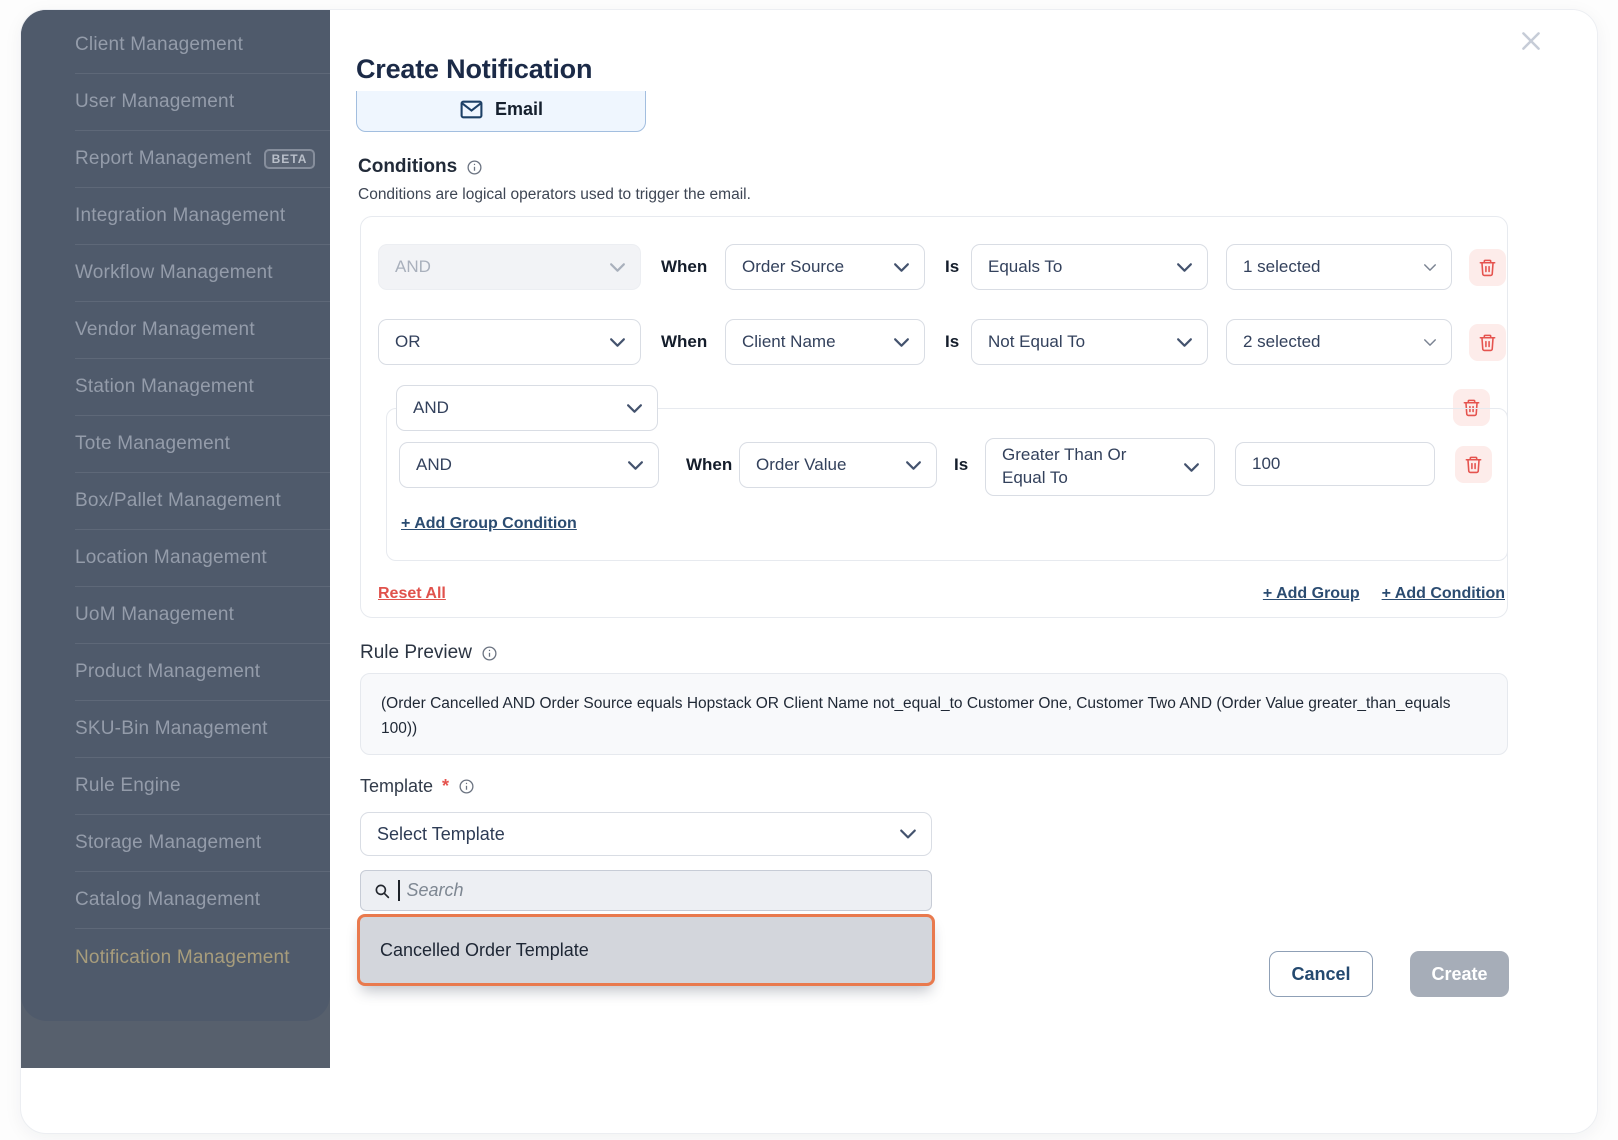 Image resolution: width=1618 pixels, height=1140 pixels. I want to click on cancel-button: Cancel, so click(1321, 974).